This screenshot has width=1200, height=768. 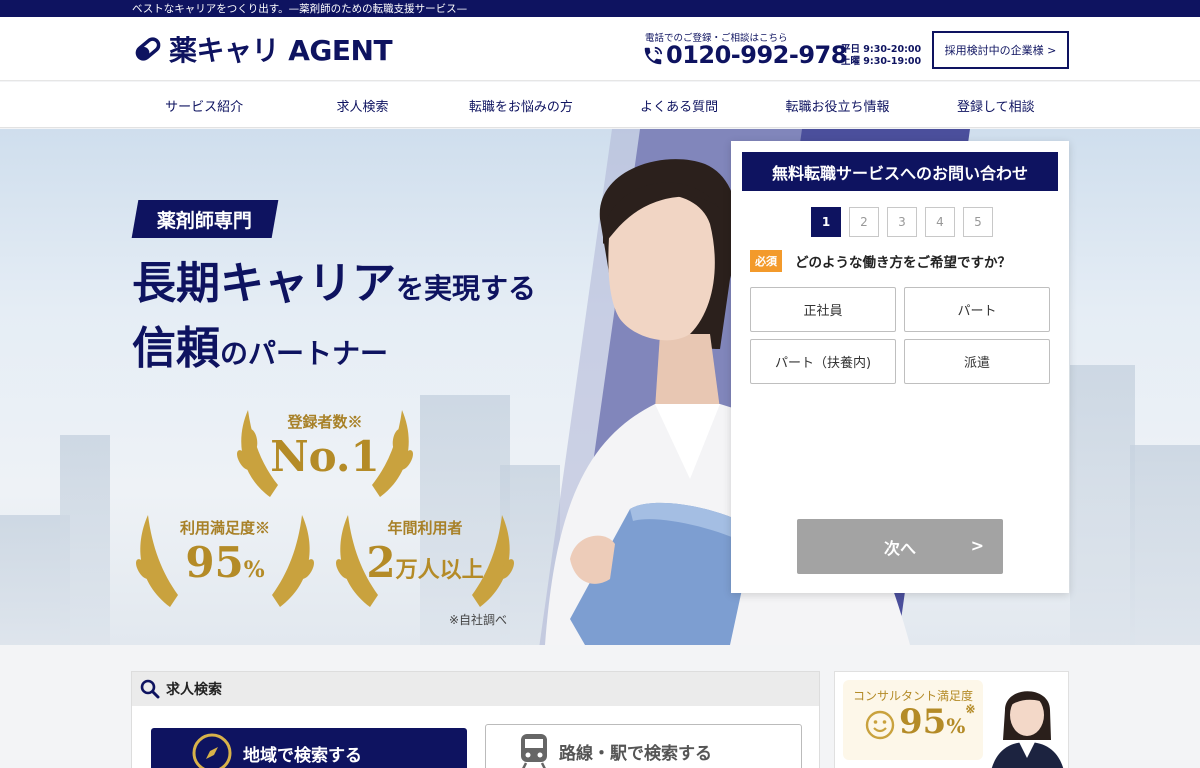 I want to click on job-search-panel: 求人検索 地域で検索する 路線・駅で検索する, so click(x=475, y=719).